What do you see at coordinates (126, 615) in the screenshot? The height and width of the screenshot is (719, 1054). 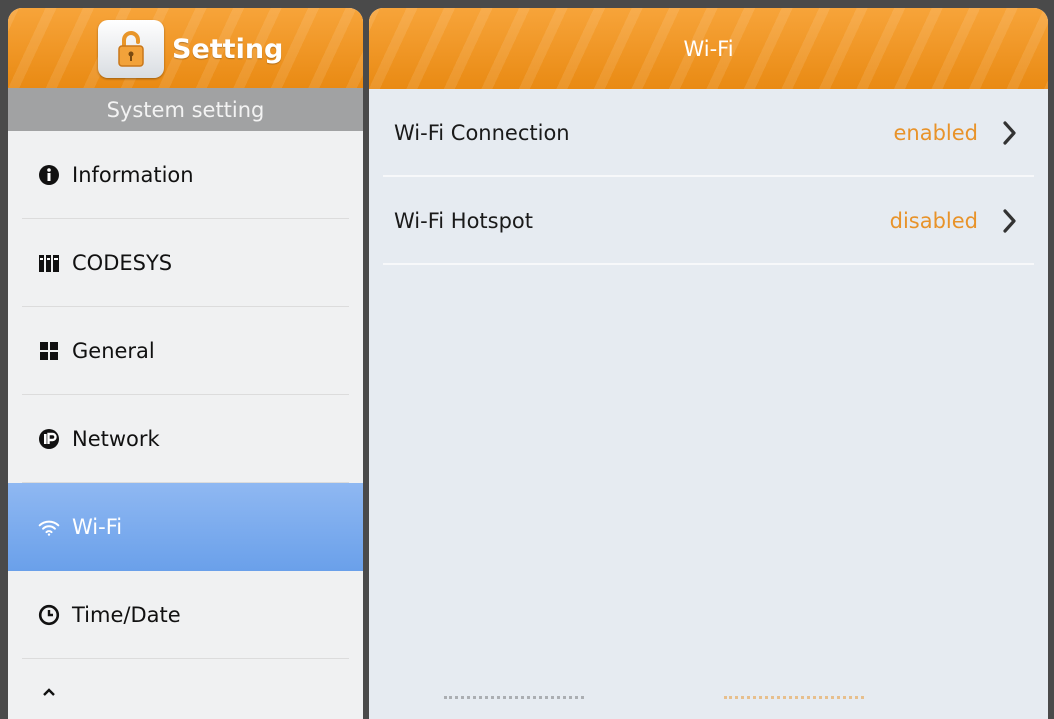 I see `sidebar-item-label: Time/Date` at bounding box center [126, 615].